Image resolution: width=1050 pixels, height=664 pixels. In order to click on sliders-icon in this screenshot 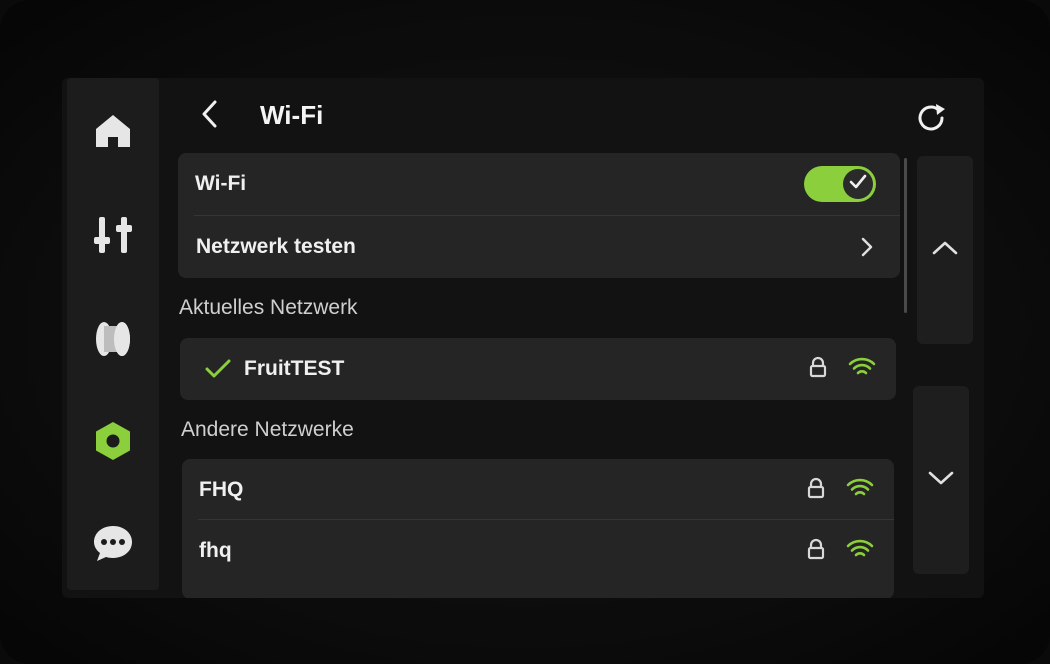, I will do `click(113, 235)`.